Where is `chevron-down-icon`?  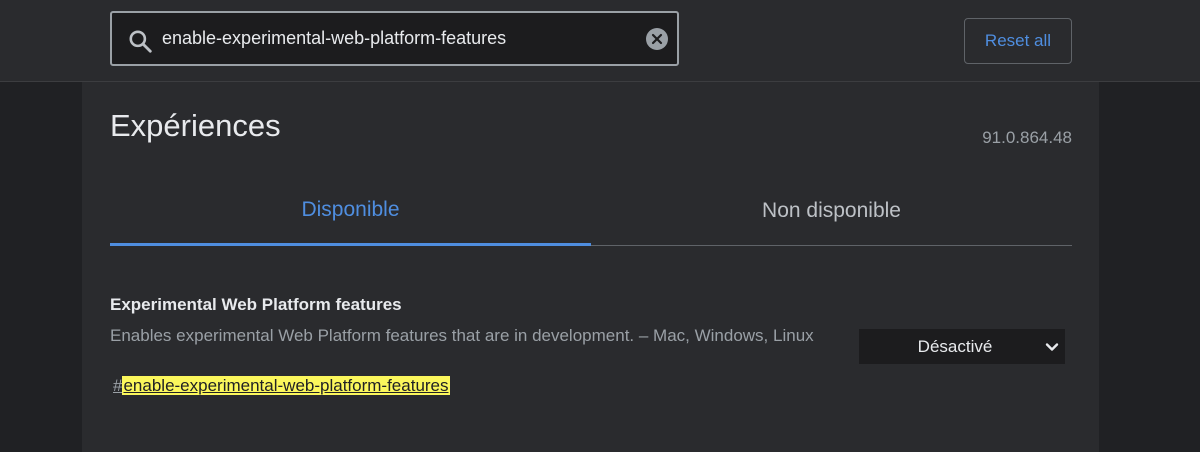 chevron-down-icon is located at coordinates (1052, 347).